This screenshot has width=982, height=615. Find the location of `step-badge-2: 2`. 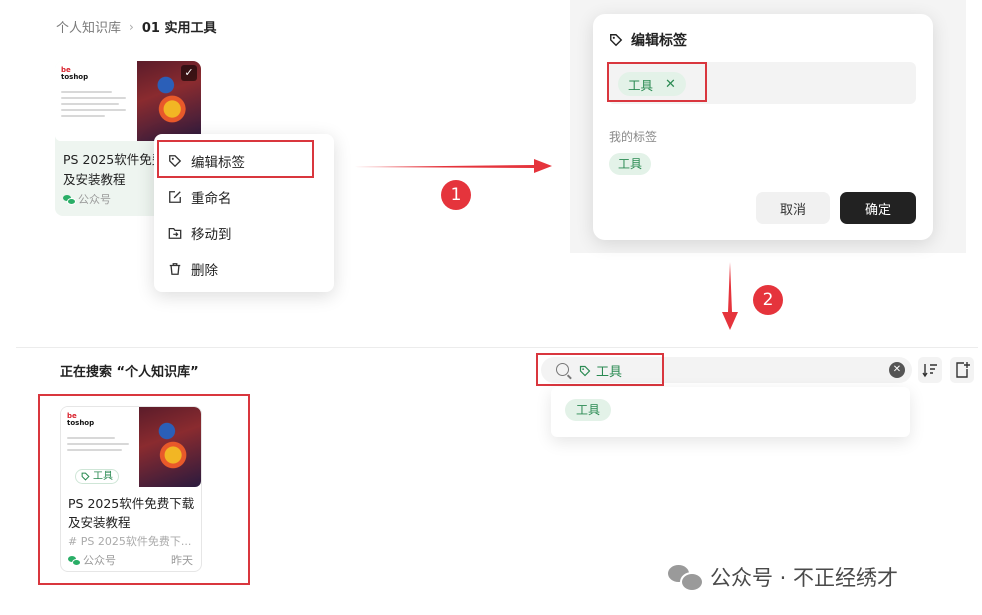

step-badge-2: 2 is located at coordinates (768, 300).